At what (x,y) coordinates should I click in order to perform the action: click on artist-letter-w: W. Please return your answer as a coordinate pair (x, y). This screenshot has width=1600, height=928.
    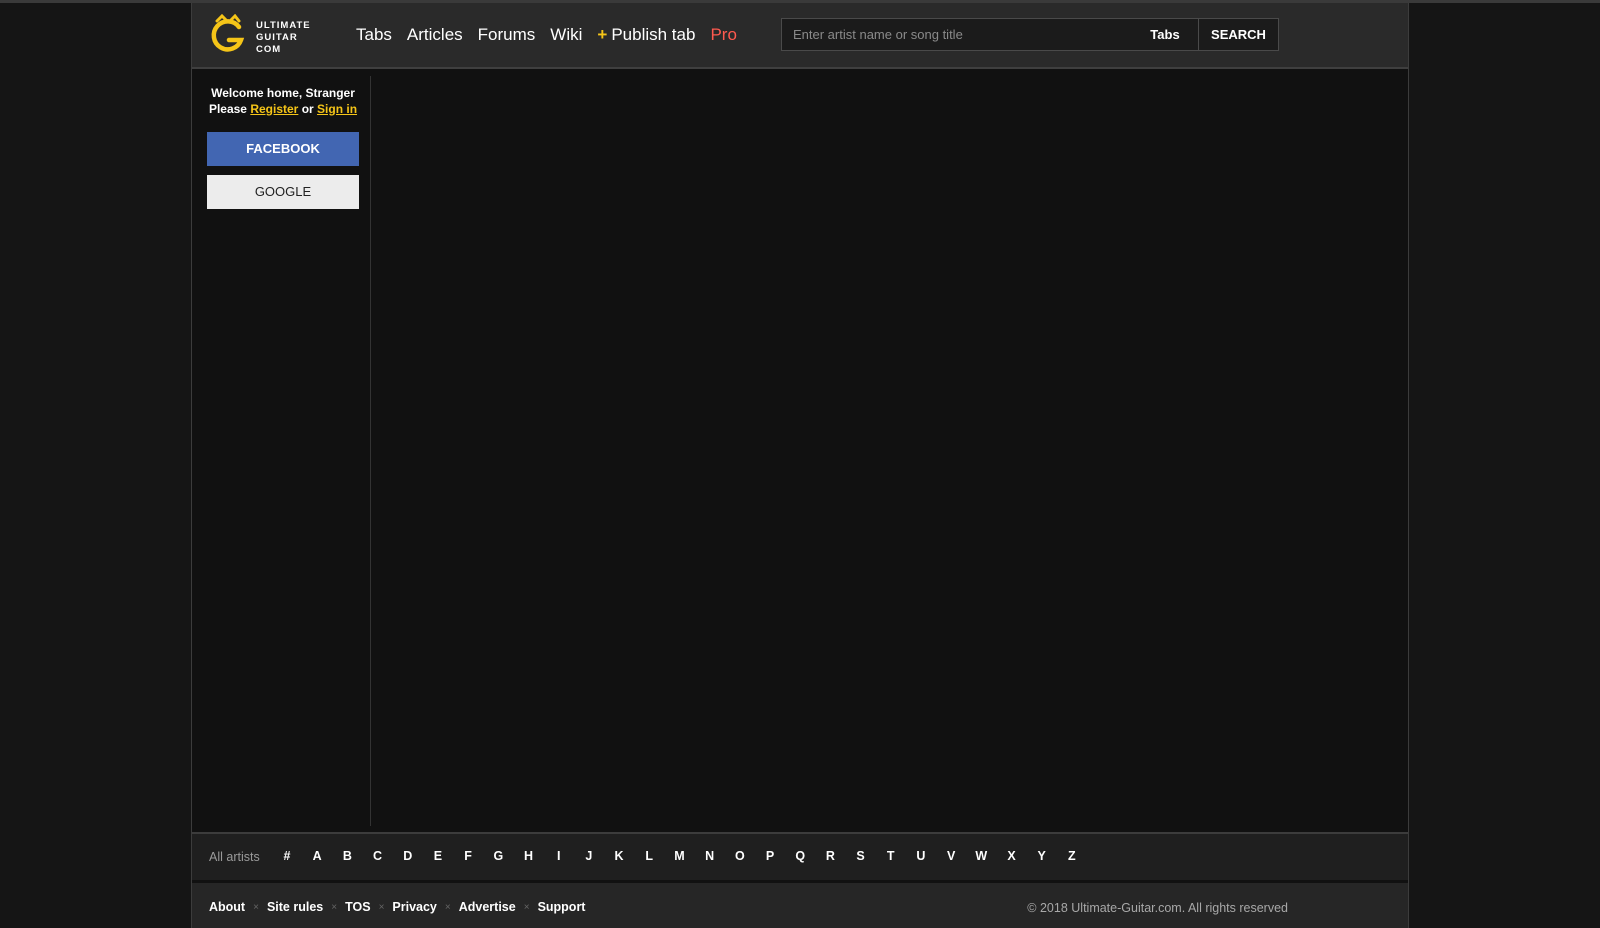
    Looking at the image, I should click on (981, 856).